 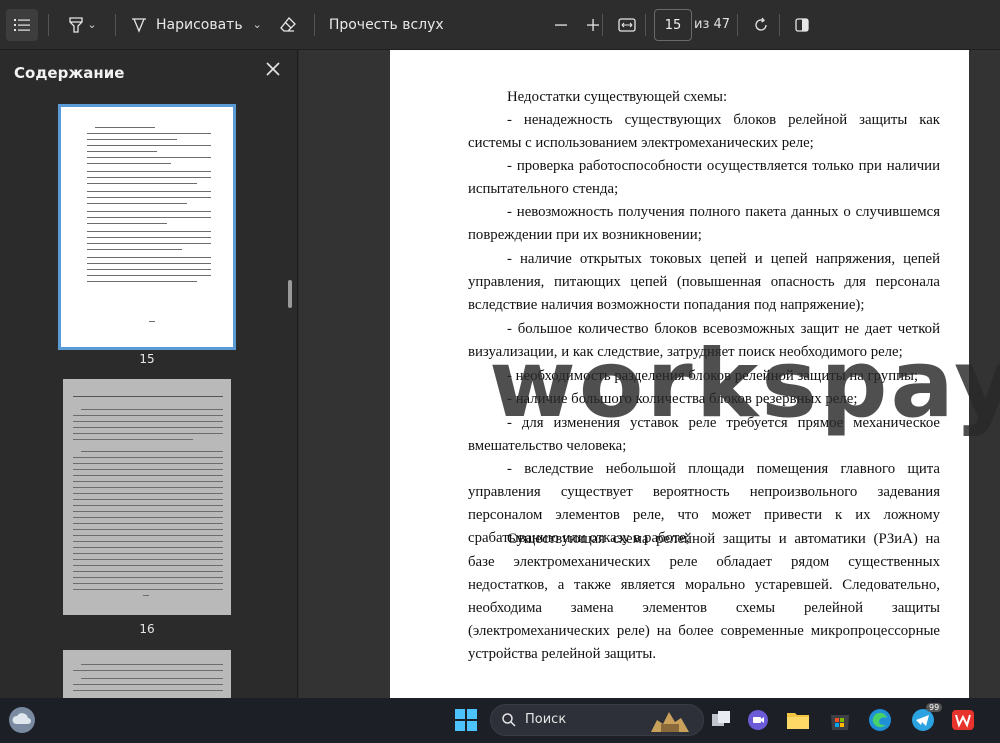 I want to click on eraser-button, so click(x=288, y=25).